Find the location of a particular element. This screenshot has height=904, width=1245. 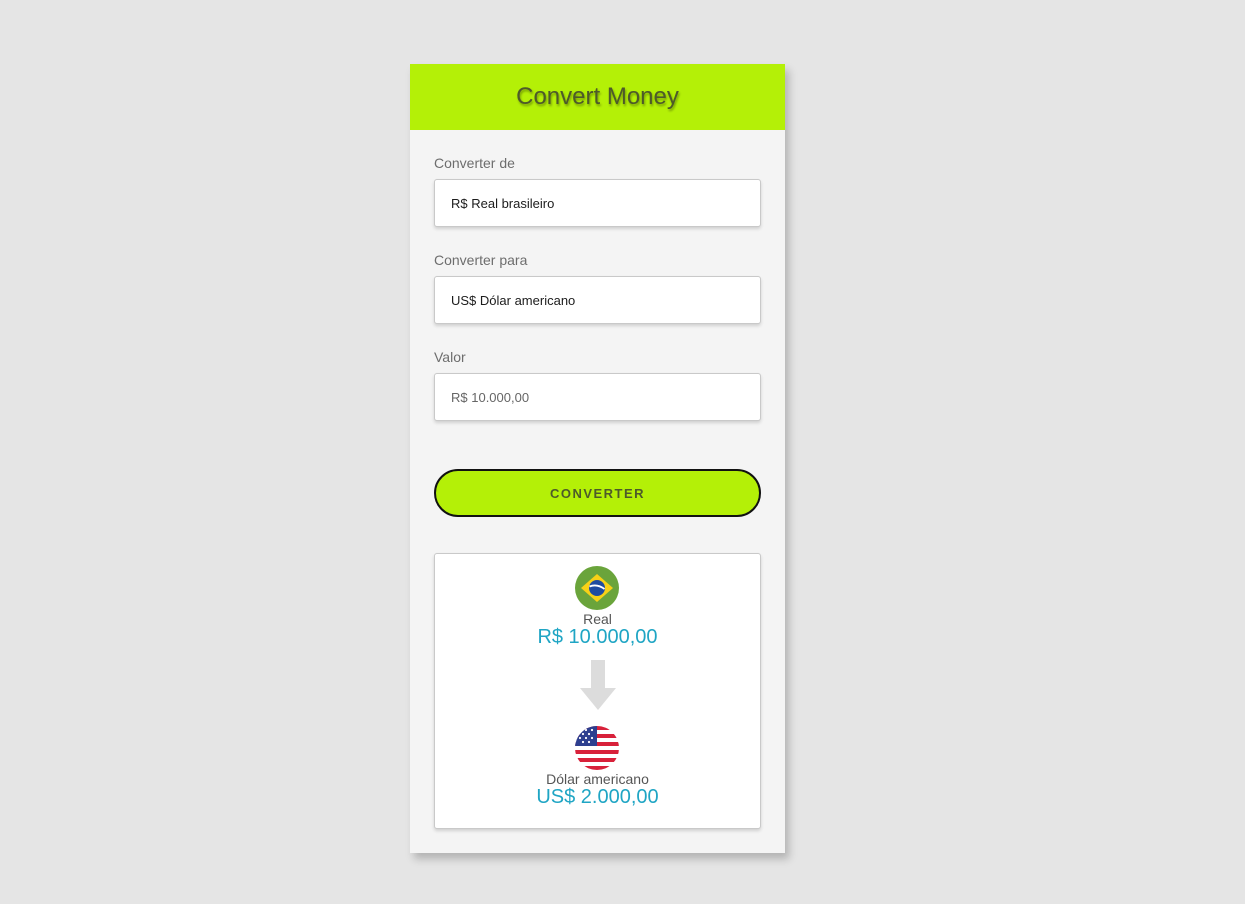

brazil-flag-icon is located at coordinates (597, 588).